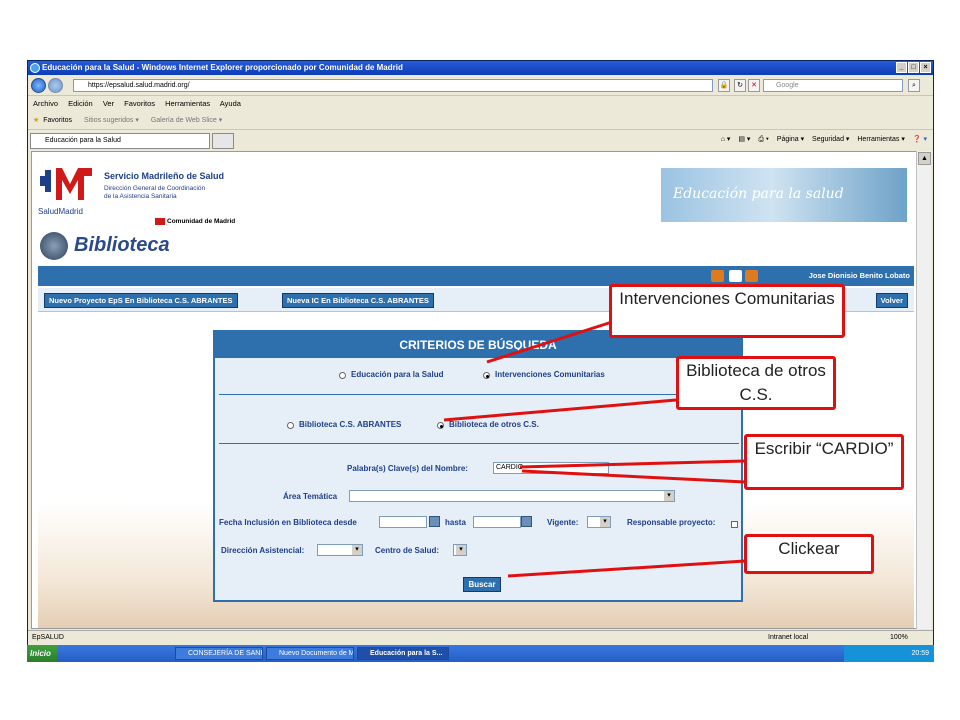 This screenshot has height=720, width=960. Describe the element at coordinates (434, 521) in the screenshot. I see `calendar-desde-icon` at that location.